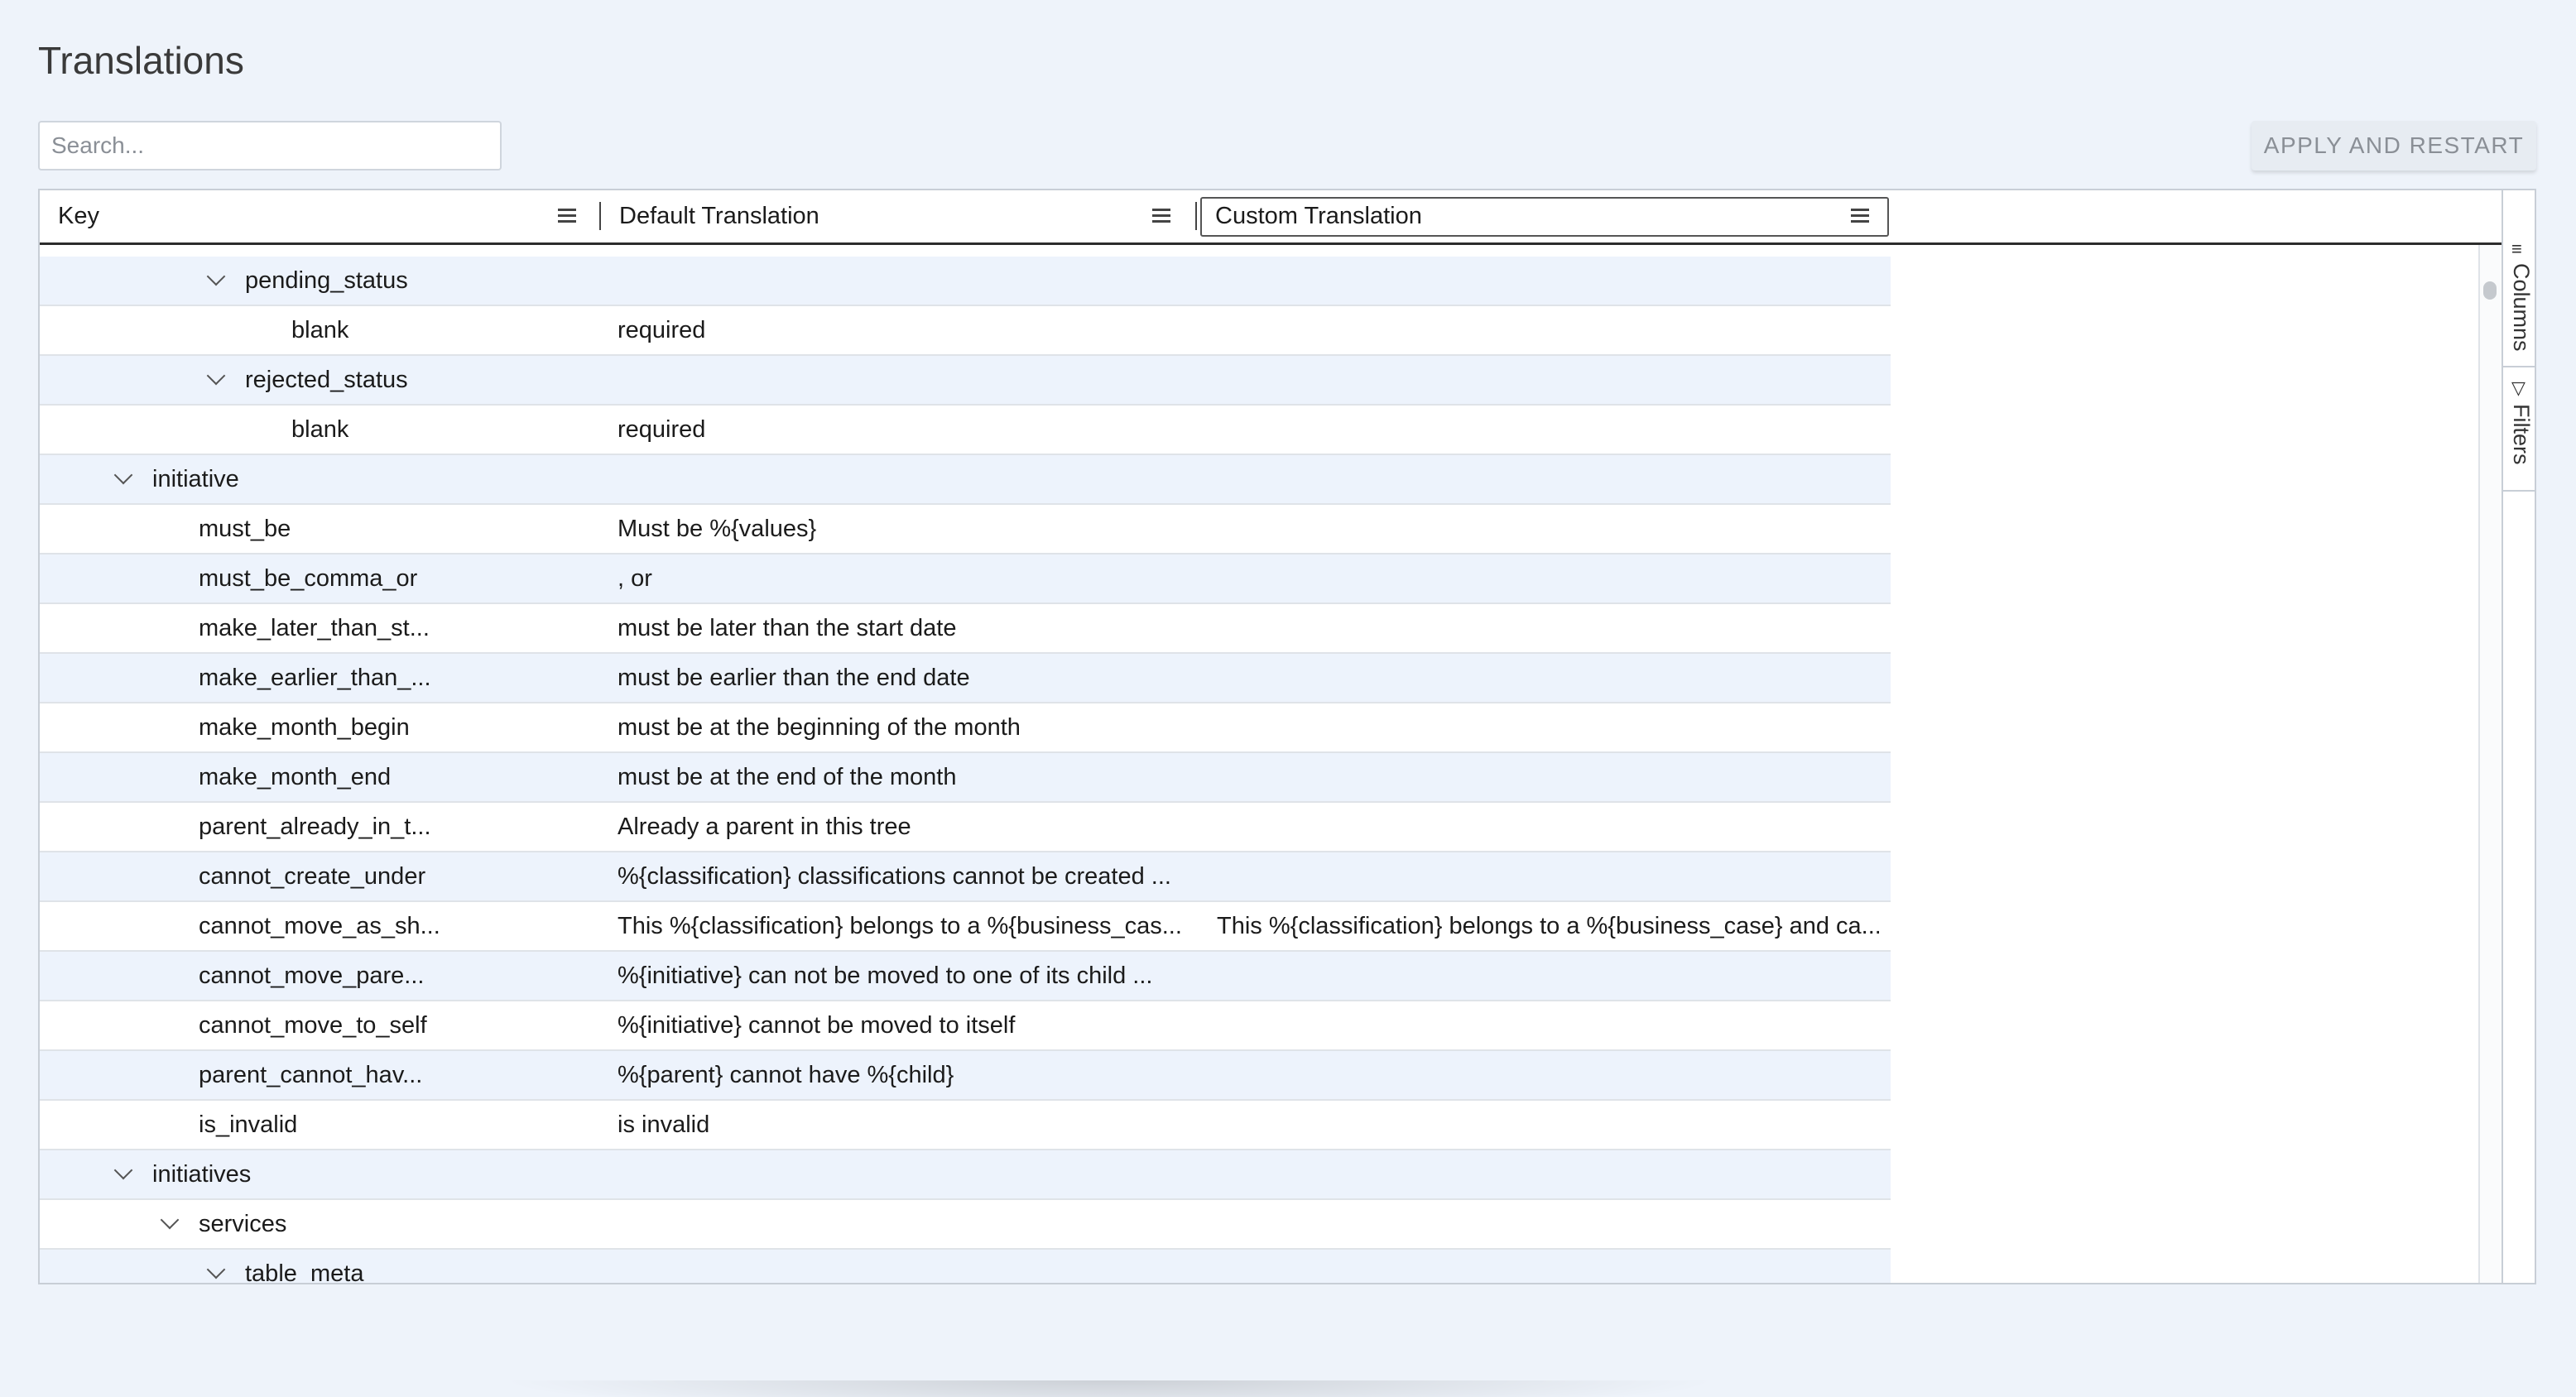 This screenshot has width=2576, height=1397. Describe the element at coordinates (317, 216) in the screenshot. I see `column-header-key: Key` at that location.